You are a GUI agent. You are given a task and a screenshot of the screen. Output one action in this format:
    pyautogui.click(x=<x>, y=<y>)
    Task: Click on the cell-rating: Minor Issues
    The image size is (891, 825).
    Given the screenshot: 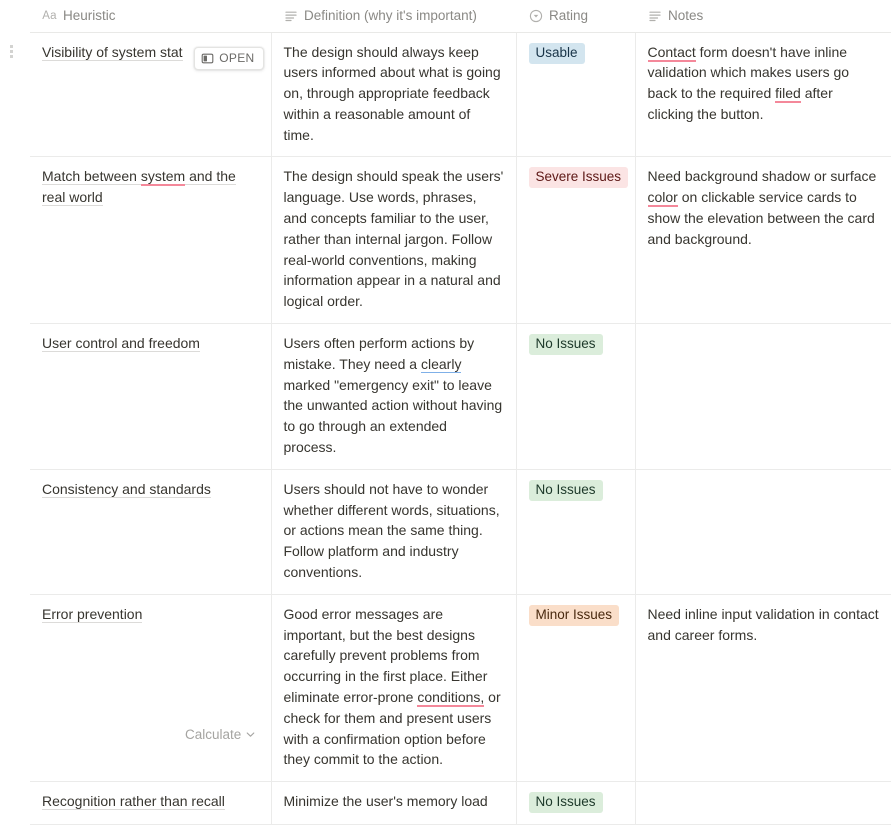 What is the action you would take?
    pyautogui.click(x=576, y=688)
    